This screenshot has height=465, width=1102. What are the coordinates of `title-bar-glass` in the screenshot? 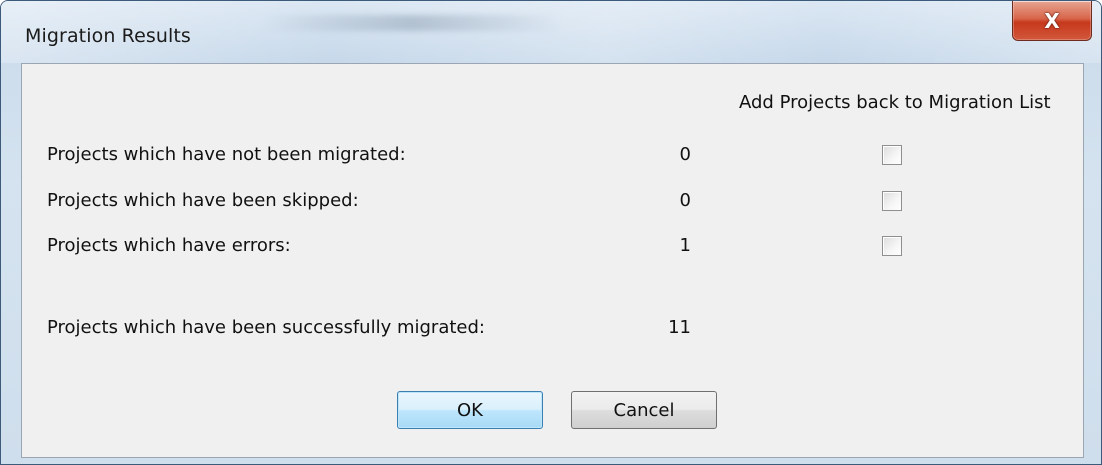 It's located at (411, 23).